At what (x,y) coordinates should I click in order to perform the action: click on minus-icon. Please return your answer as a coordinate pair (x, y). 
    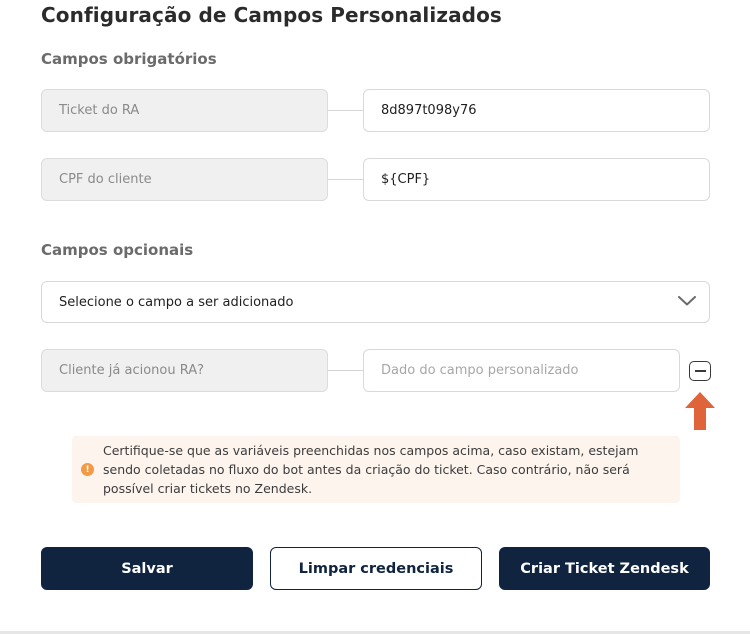
    Looking at the image, I should click on (700, 371).